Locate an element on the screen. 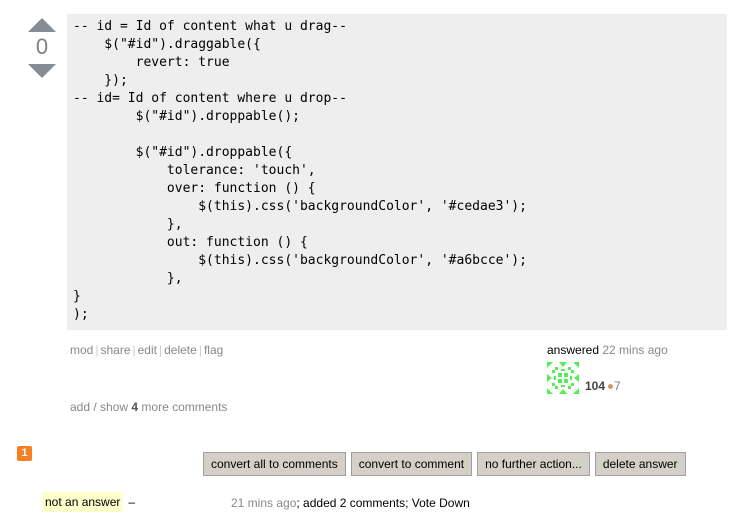 This screenshot has height=530, width=742. code-line: $("#id").draggable({ is located at coordinates (182, 44).